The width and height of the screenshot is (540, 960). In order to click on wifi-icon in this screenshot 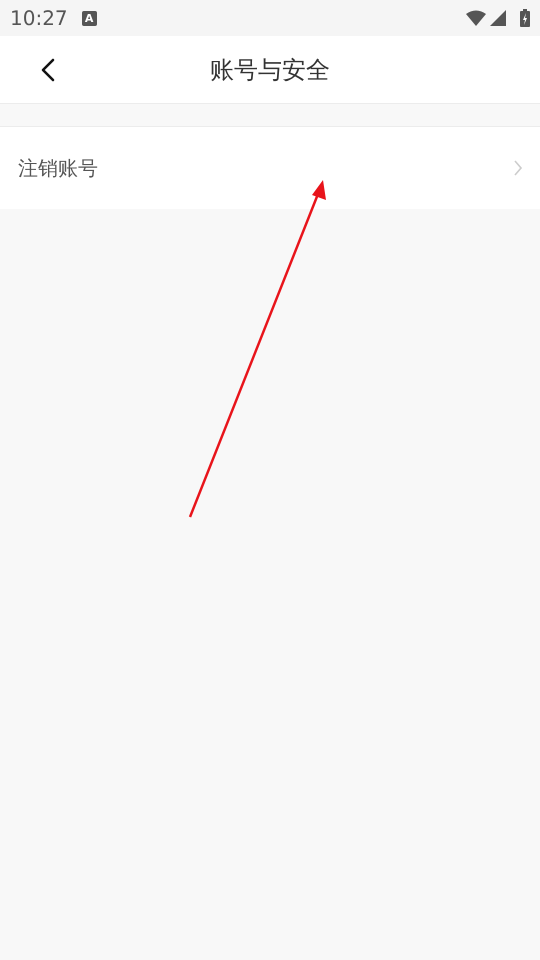, I will do `click(476, 18)`.